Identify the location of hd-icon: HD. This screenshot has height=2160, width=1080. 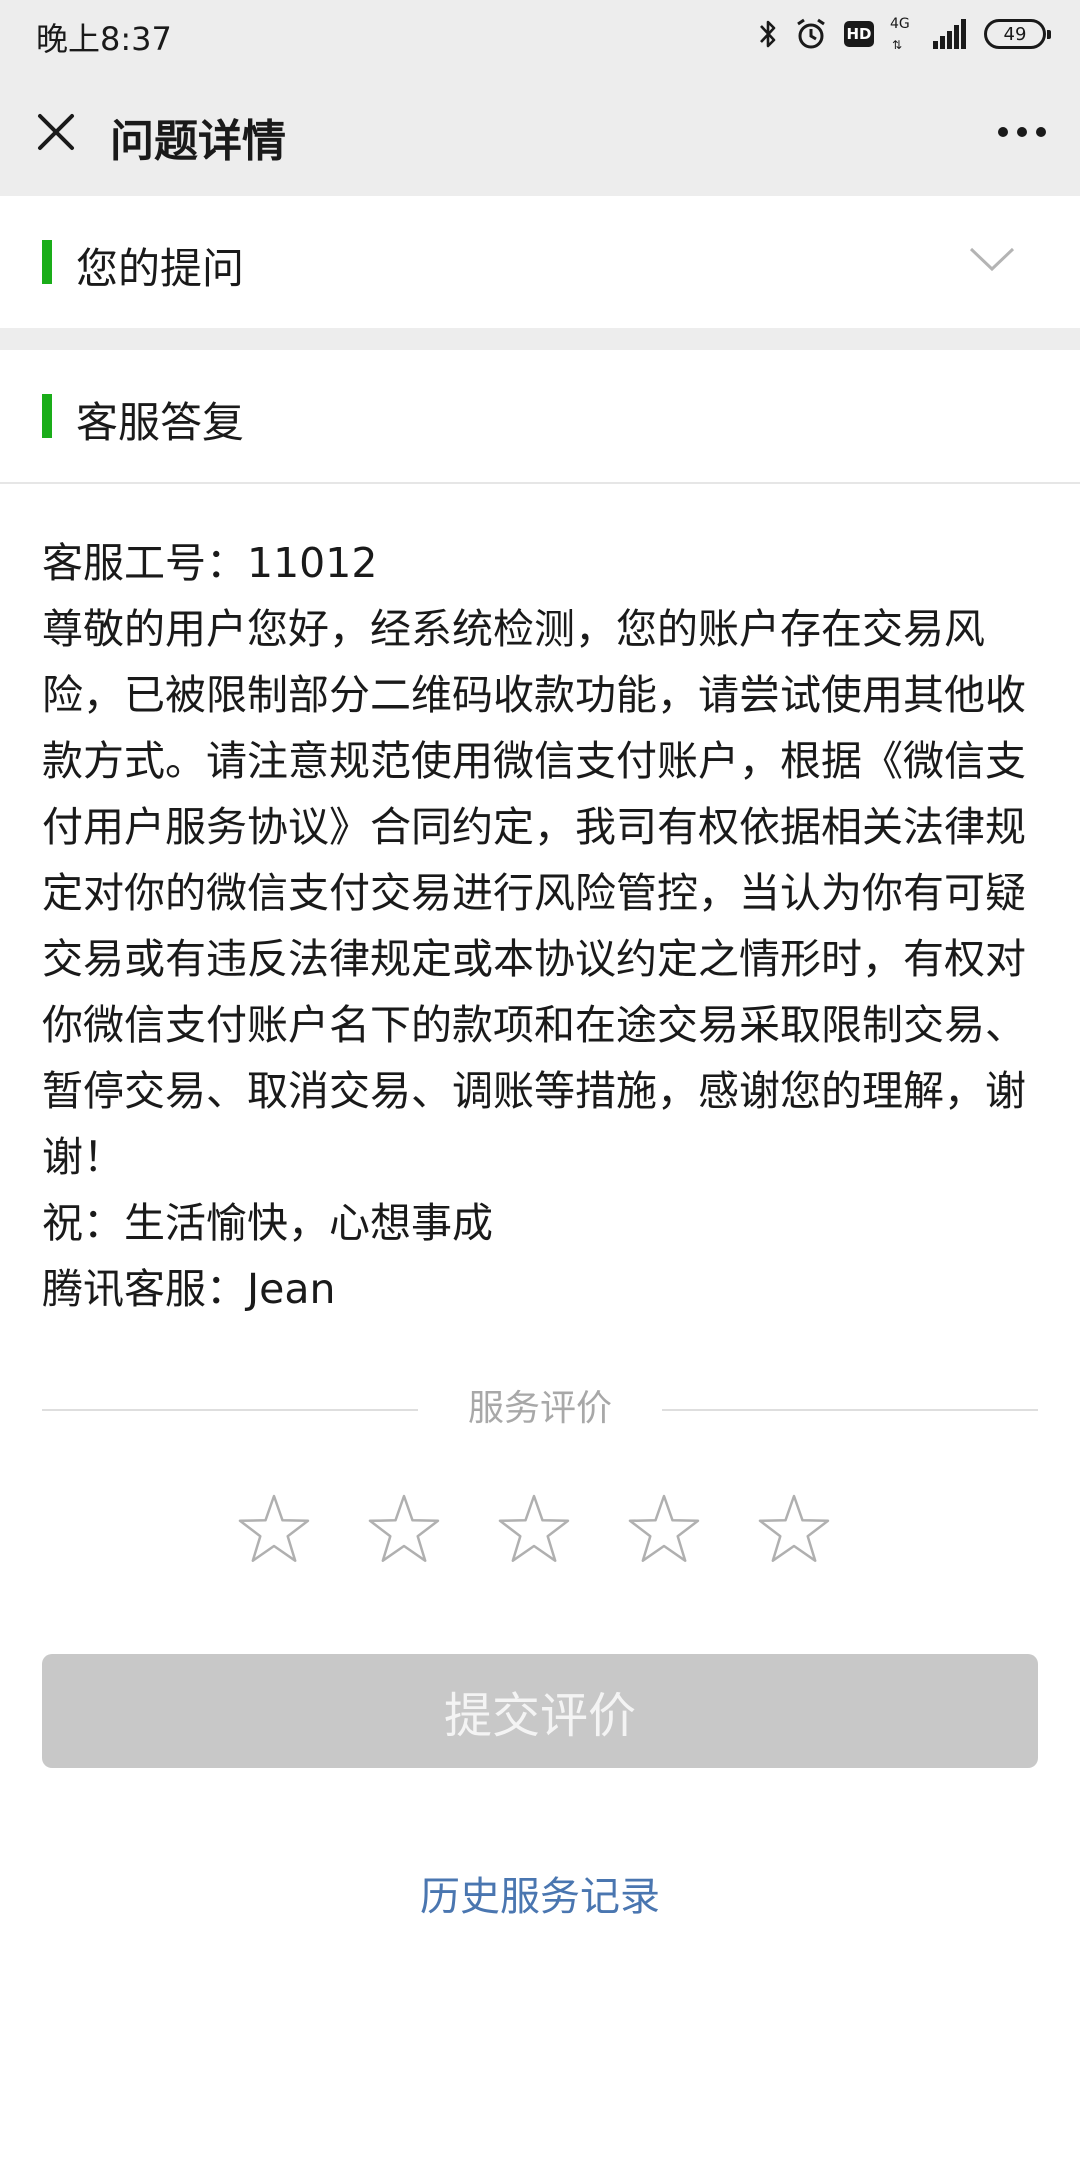
(859, 34).